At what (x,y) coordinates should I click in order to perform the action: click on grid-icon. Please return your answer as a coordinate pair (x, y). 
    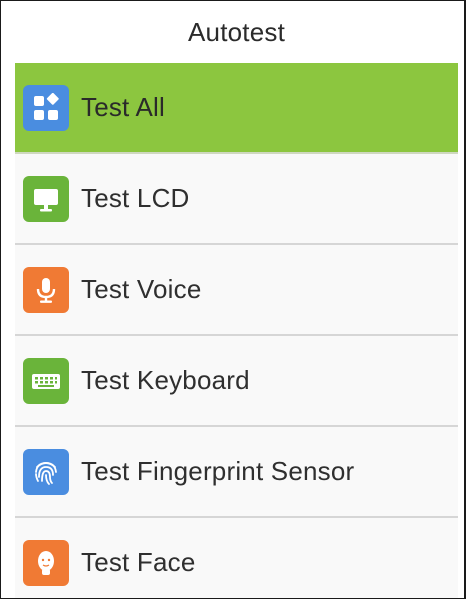
    Looking at the image, I should click on (46, 107).